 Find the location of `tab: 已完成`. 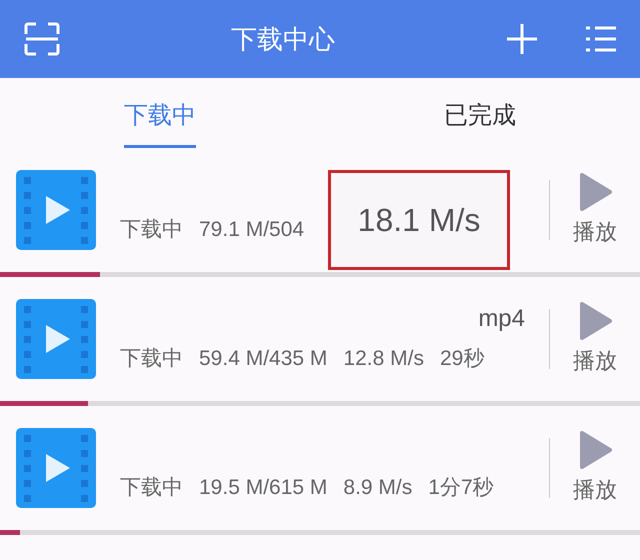

tab: 已完成 is located at coordinates (480, 113).